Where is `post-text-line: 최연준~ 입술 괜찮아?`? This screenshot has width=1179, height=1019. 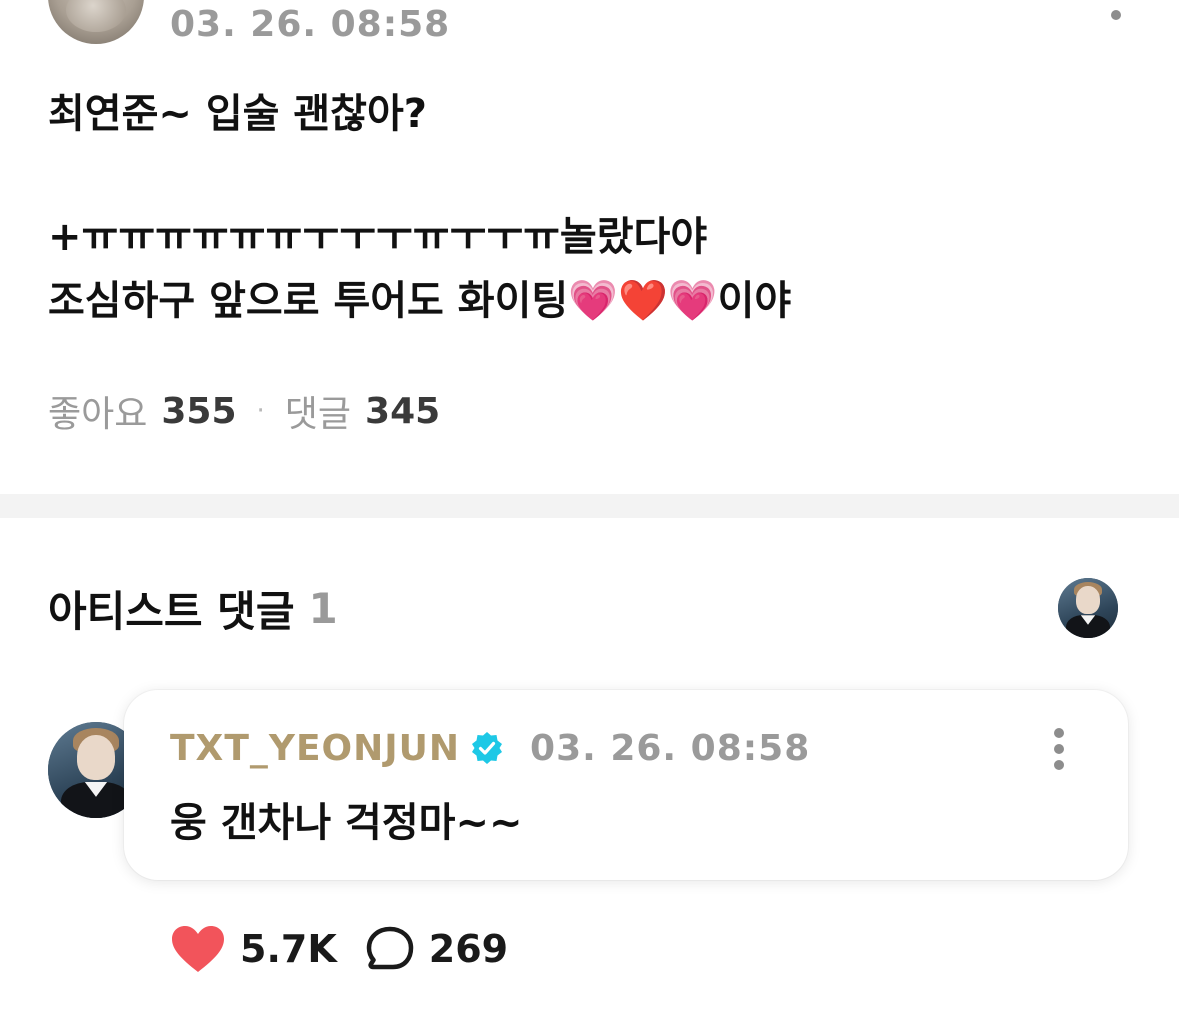
post-text-line: 최연준~ 입술 괜찮아? is located at coordinates (237, 114).